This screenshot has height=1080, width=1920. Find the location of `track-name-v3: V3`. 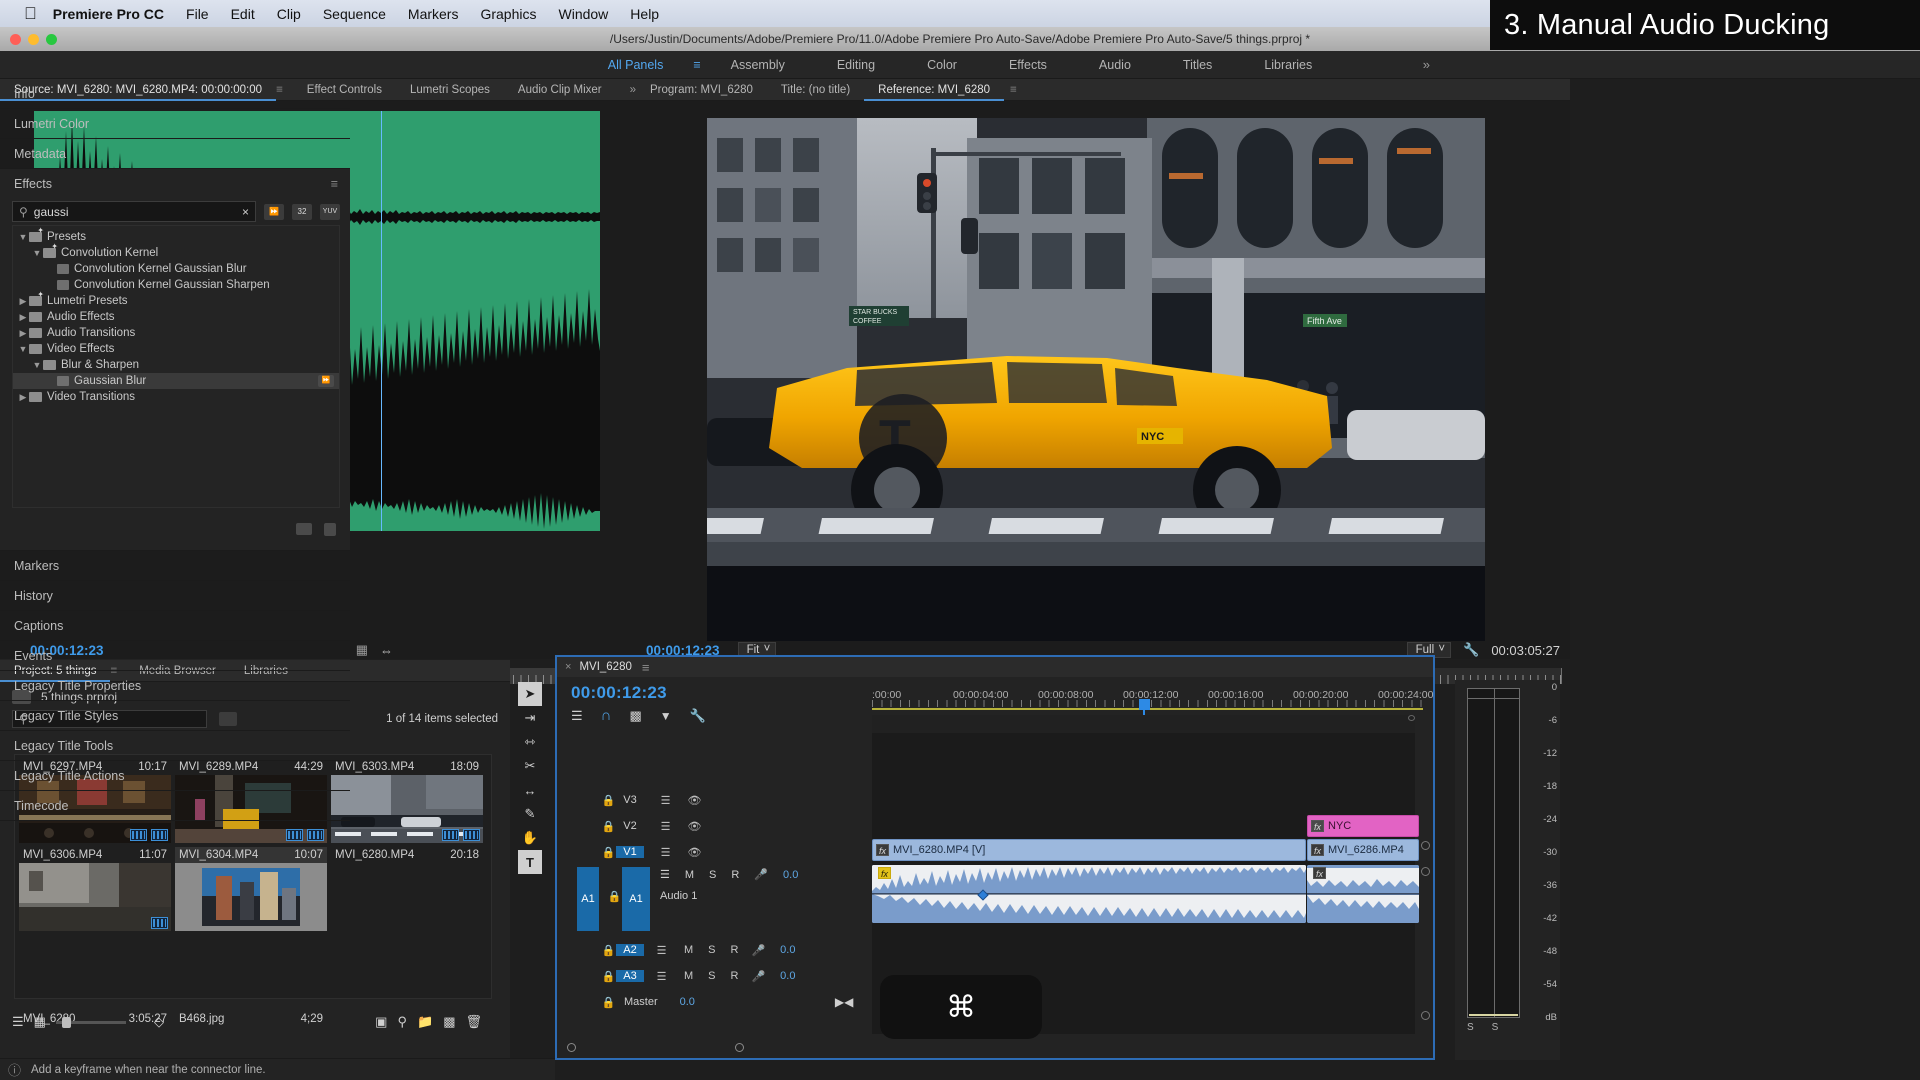

track-name-v3: V3 is located at coordinates (630, 800).